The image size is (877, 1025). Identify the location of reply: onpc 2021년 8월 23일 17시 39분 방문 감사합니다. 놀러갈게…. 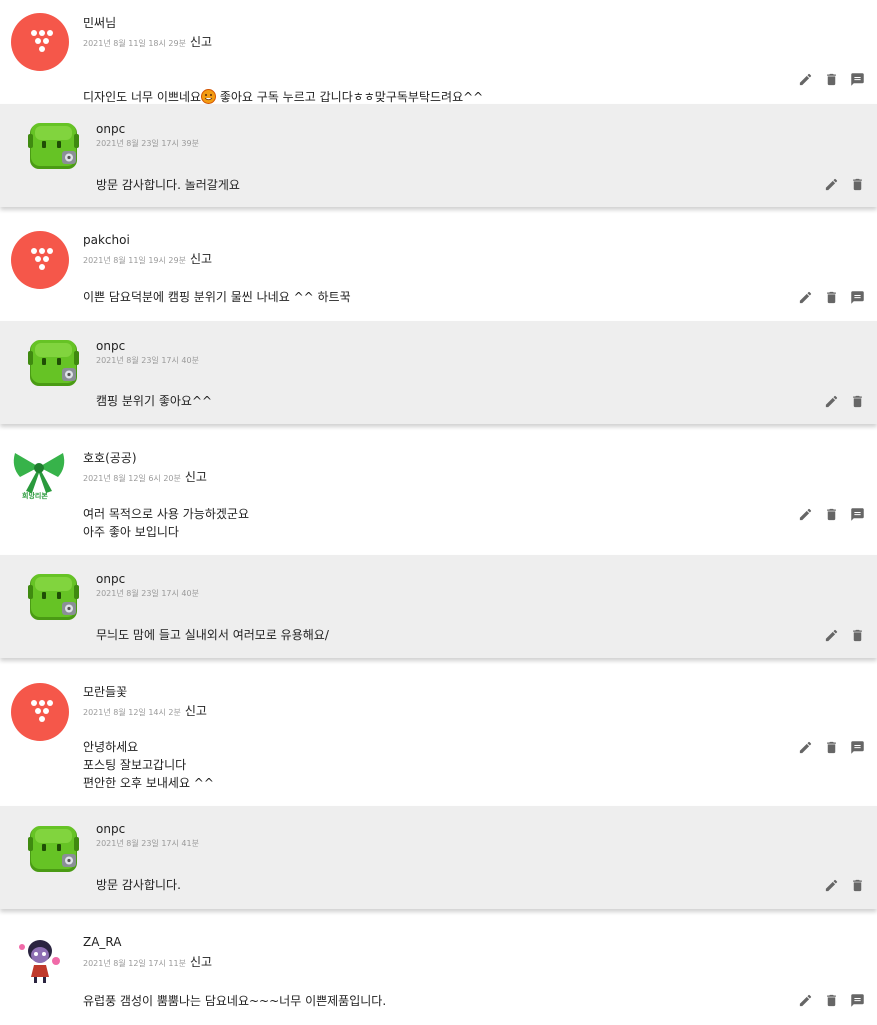
(438, 155).